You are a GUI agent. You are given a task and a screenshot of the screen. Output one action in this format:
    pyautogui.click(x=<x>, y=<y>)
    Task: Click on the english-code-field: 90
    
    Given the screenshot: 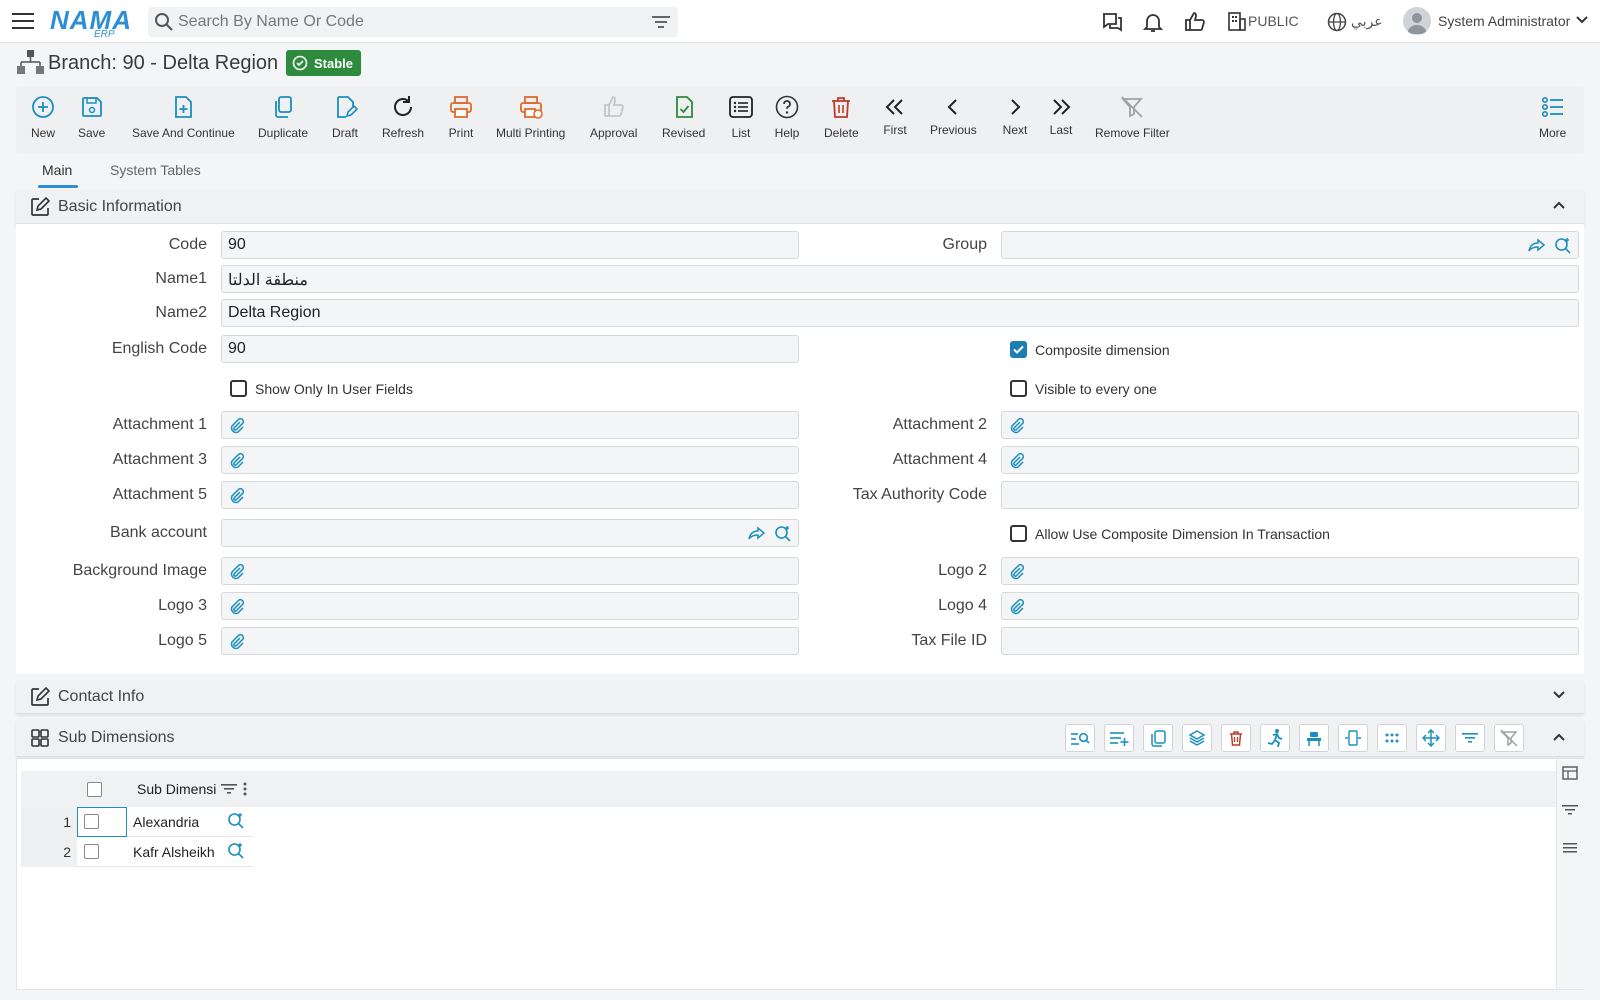 What is the action you would take?
    pyautogui.click(x=510, y=349)
    